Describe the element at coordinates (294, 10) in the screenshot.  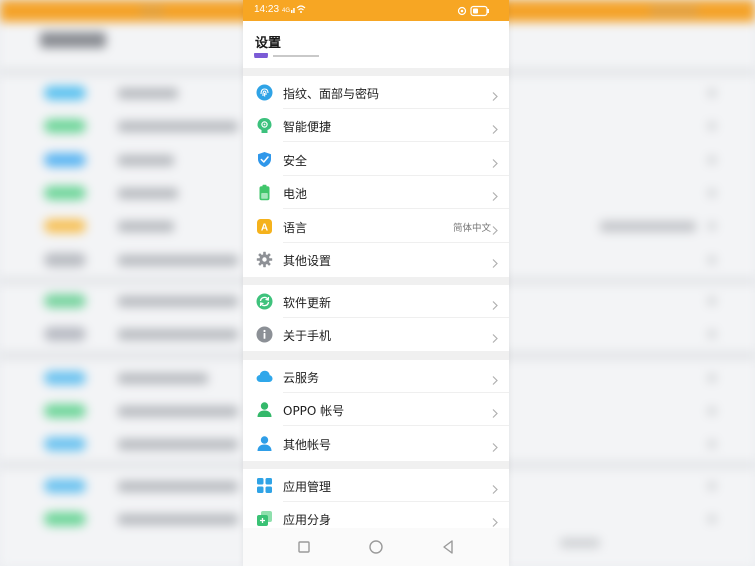
I see `signal-icon: 4G` at that location.